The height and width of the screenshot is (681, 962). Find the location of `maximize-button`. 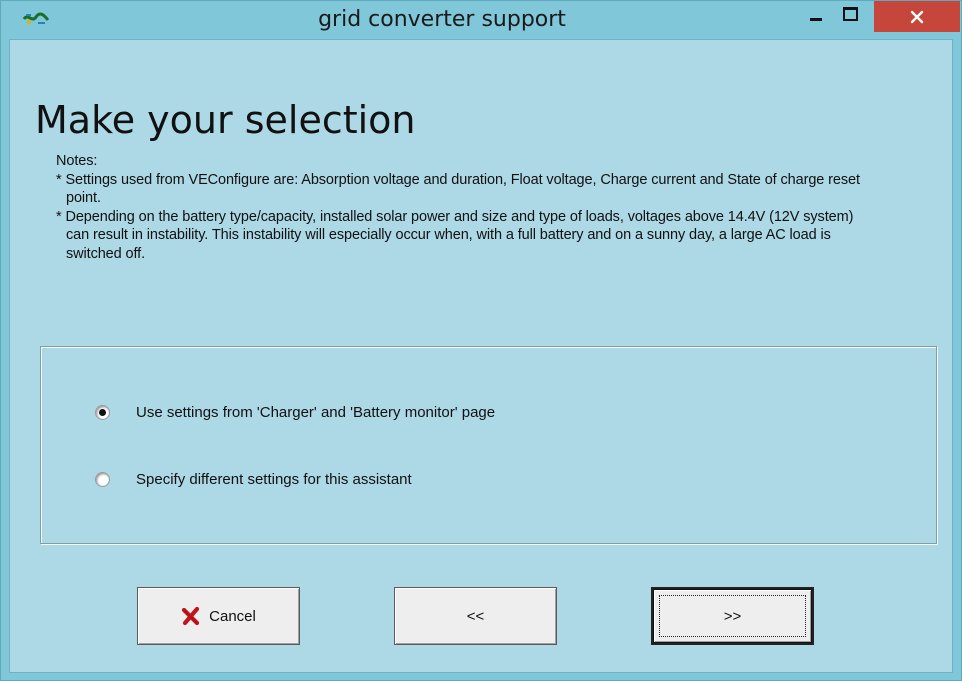

maximize-button is located at coordinates (850, 16).